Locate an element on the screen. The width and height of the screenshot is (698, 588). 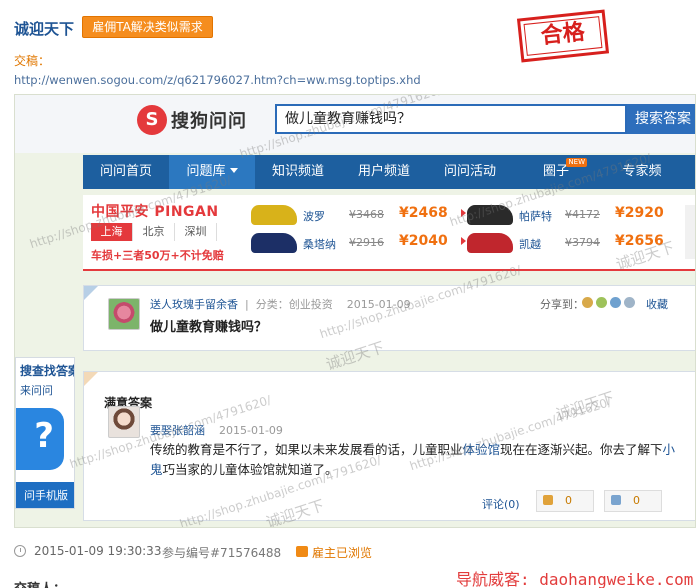
pingan-logo: 中国平安 PINGAN is located at coordinates (155, 212).